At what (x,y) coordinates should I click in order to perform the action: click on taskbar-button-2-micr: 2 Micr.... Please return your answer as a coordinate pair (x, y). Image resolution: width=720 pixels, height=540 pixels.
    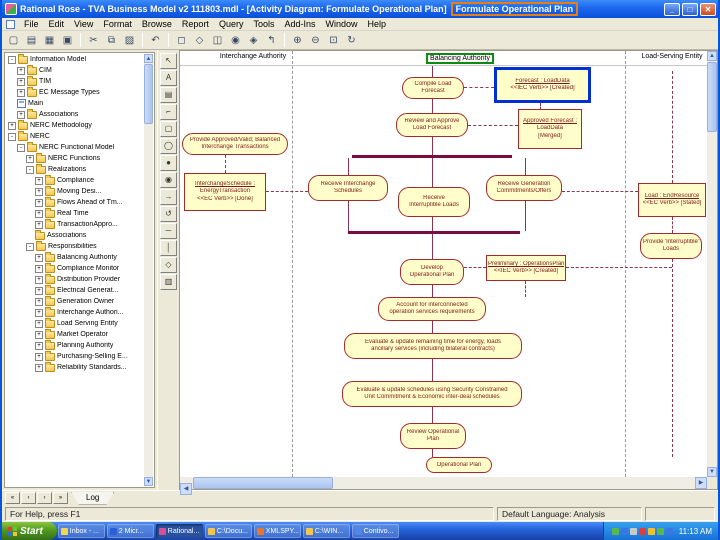
    Looking at the image, I should click on (130, 531).